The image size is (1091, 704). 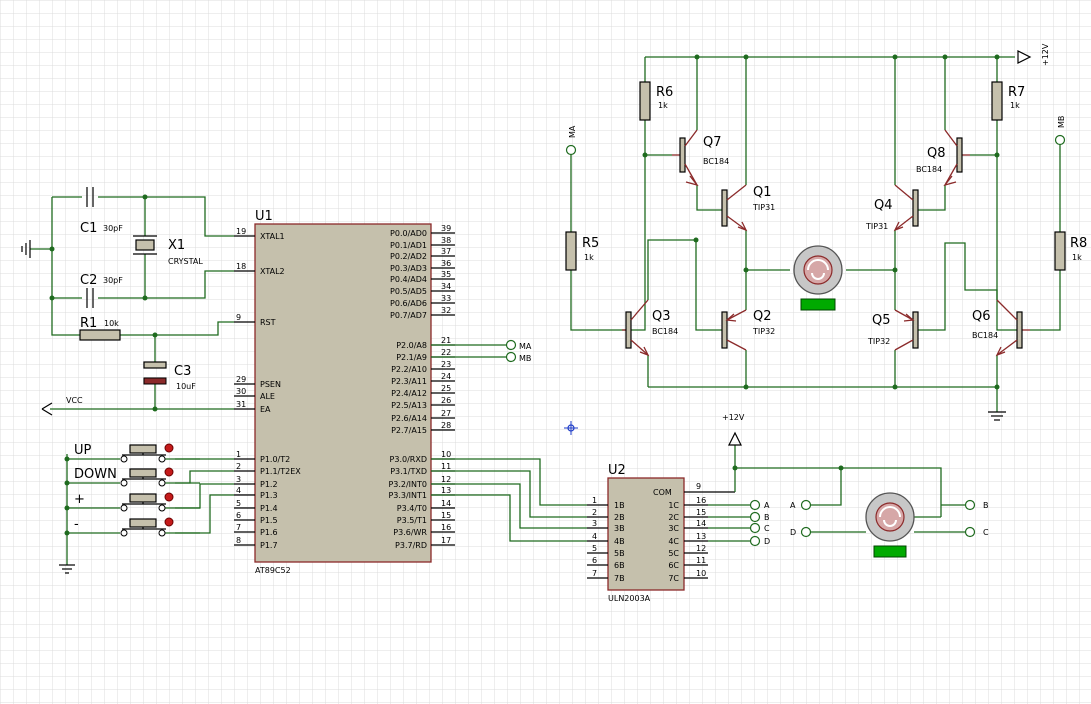 I want to click on mb-label: MB, so click(x=525, y=358).